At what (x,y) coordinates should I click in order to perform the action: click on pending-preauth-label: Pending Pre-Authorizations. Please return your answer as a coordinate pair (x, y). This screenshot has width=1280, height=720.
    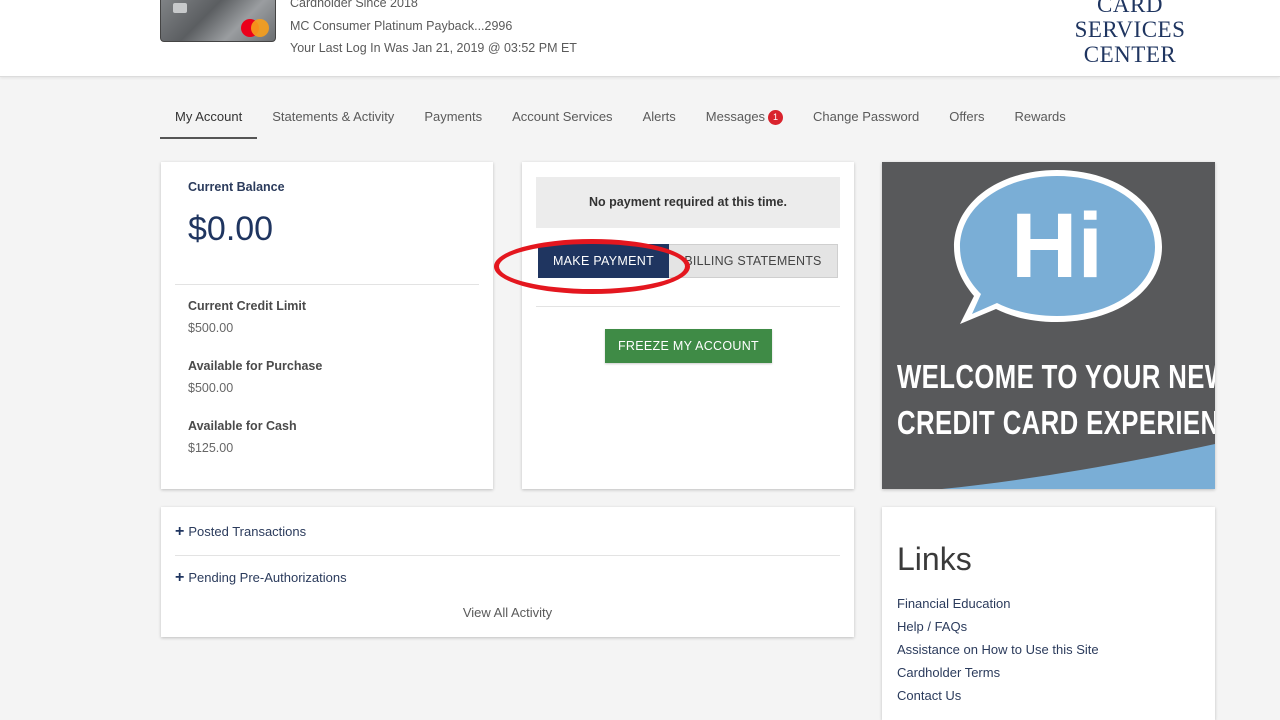
    Looking at the image, I should click on (267, 577).